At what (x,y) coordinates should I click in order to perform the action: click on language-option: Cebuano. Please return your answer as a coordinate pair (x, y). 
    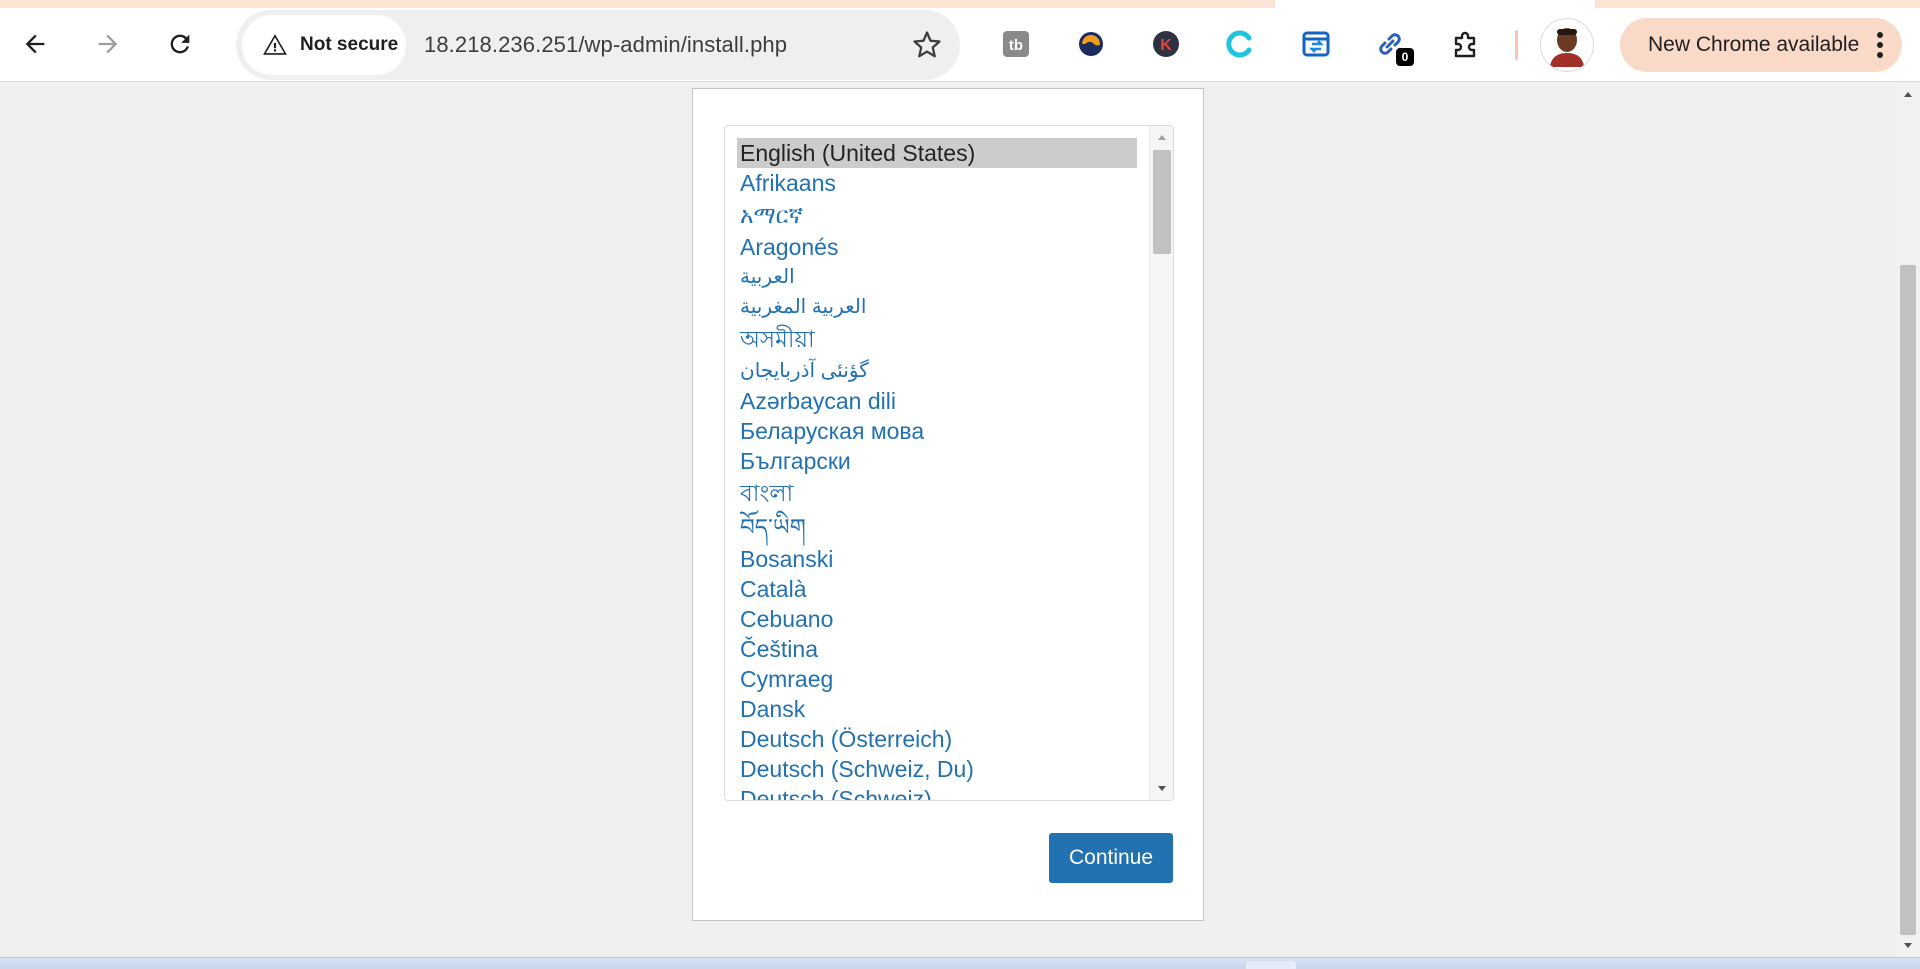
    Looking at the image, I should click on (937, 619).